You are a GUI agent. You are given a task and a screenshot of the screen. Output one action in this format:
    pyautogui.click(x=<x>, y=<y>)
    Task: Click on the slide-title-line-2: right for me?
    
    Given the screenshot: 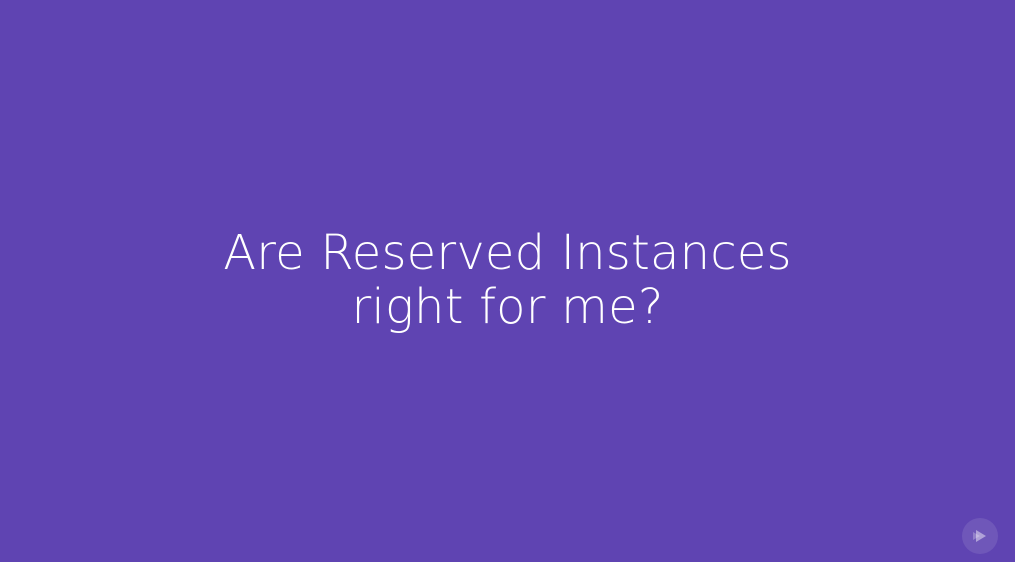 What is the action you would take?
    pyautogui.click(x=507, y=307)
    